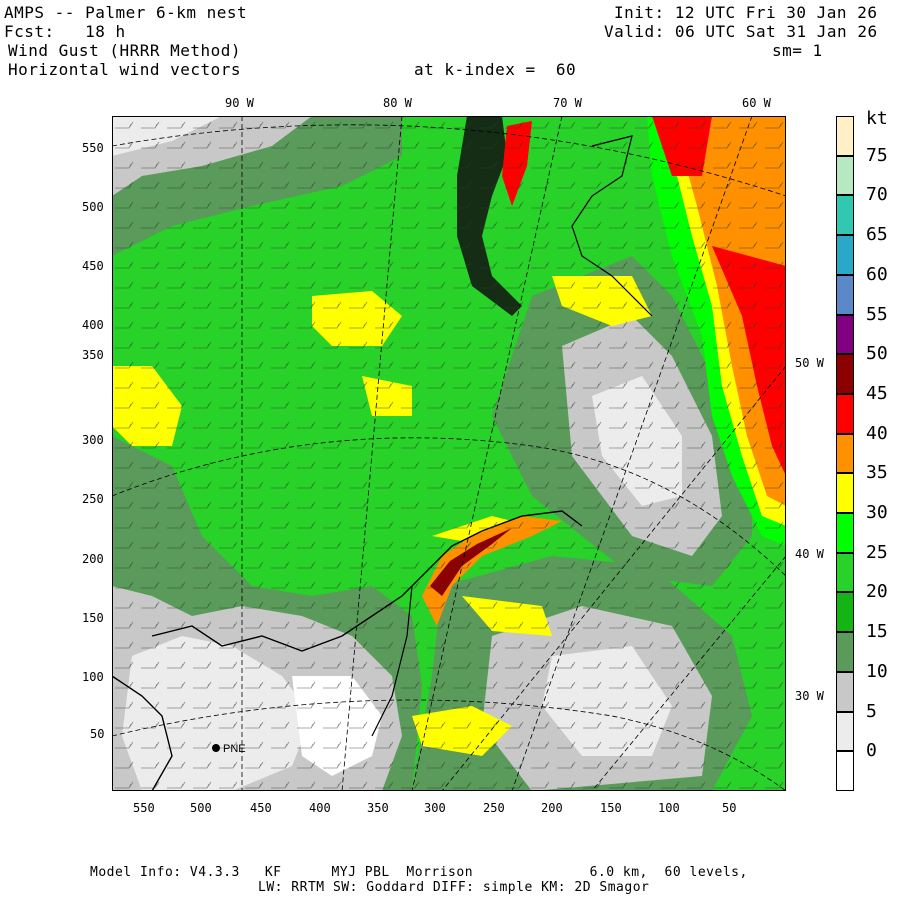  I want to click on x-tick: 300, so click(435, 808).